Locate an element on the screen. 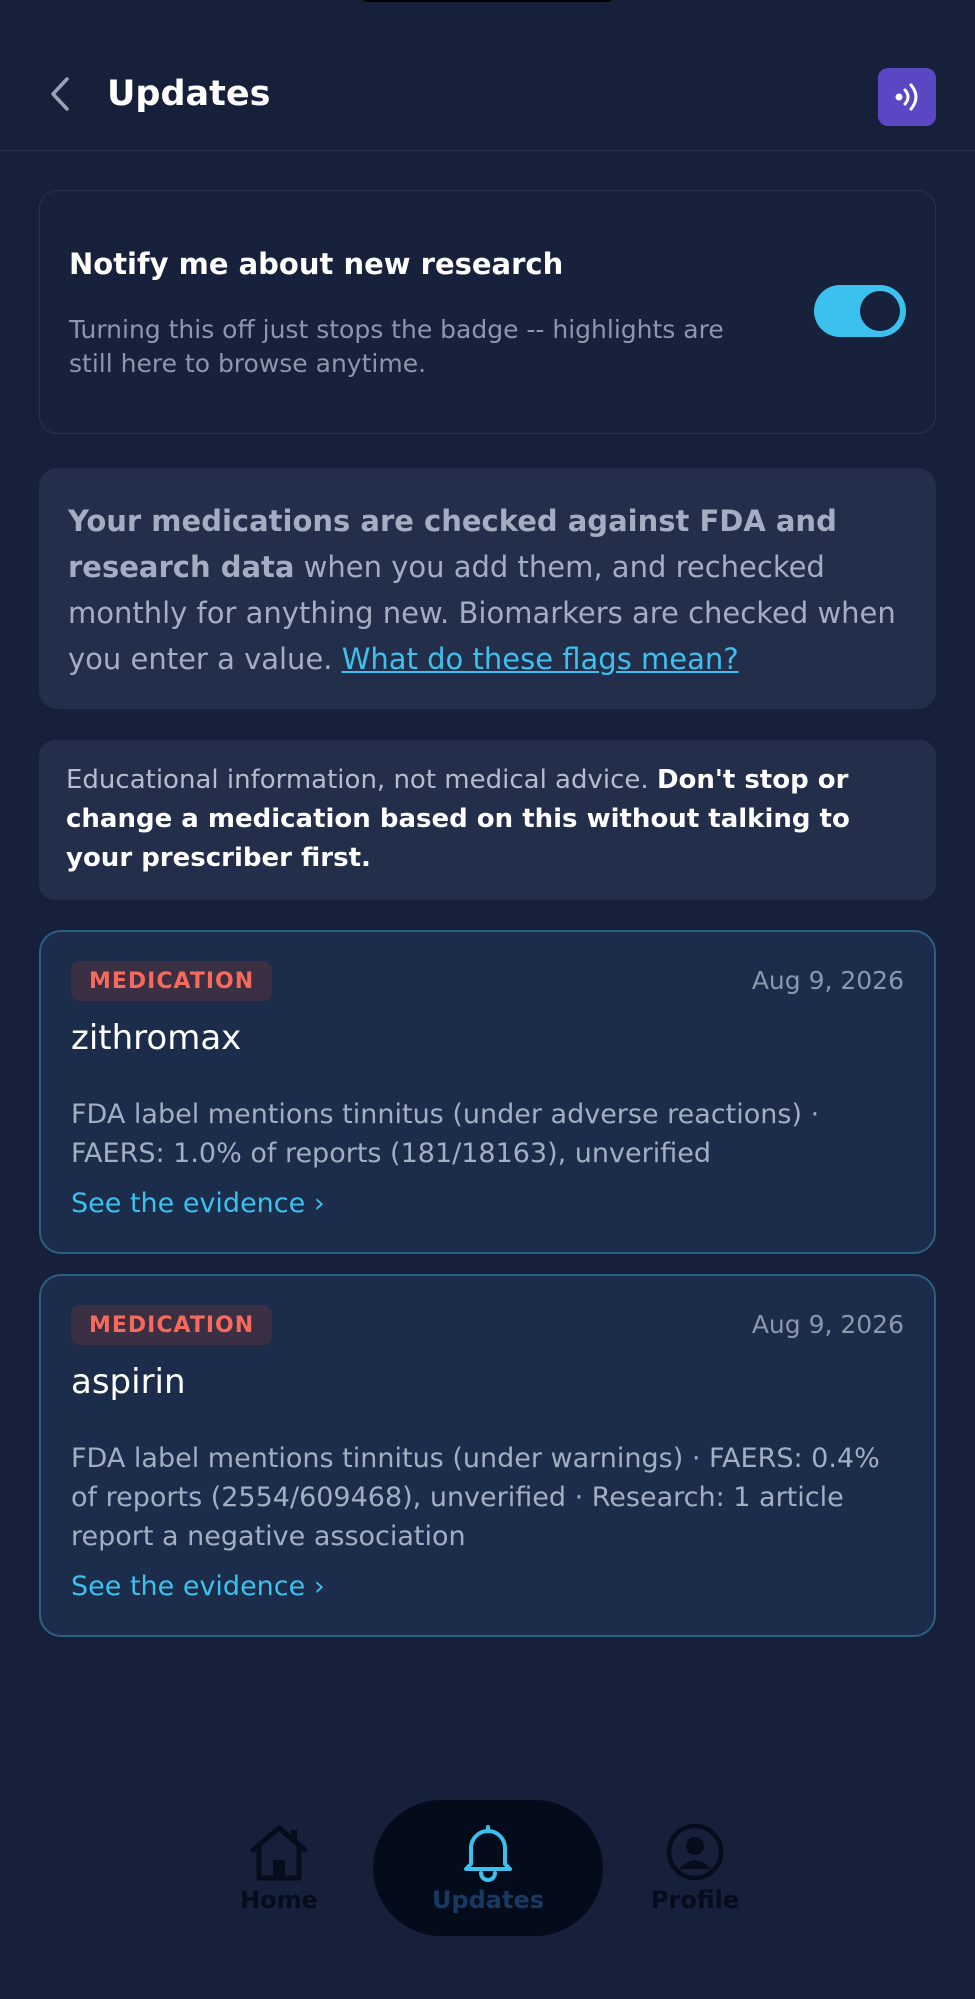  profile-icon is located at coordinates (695, 1852).